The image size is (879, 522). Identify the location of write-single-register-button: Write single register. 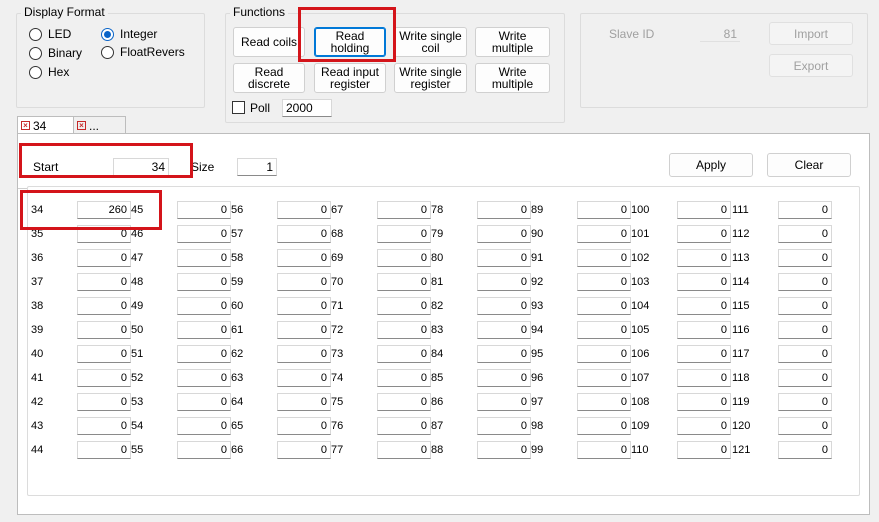
(430, 78).